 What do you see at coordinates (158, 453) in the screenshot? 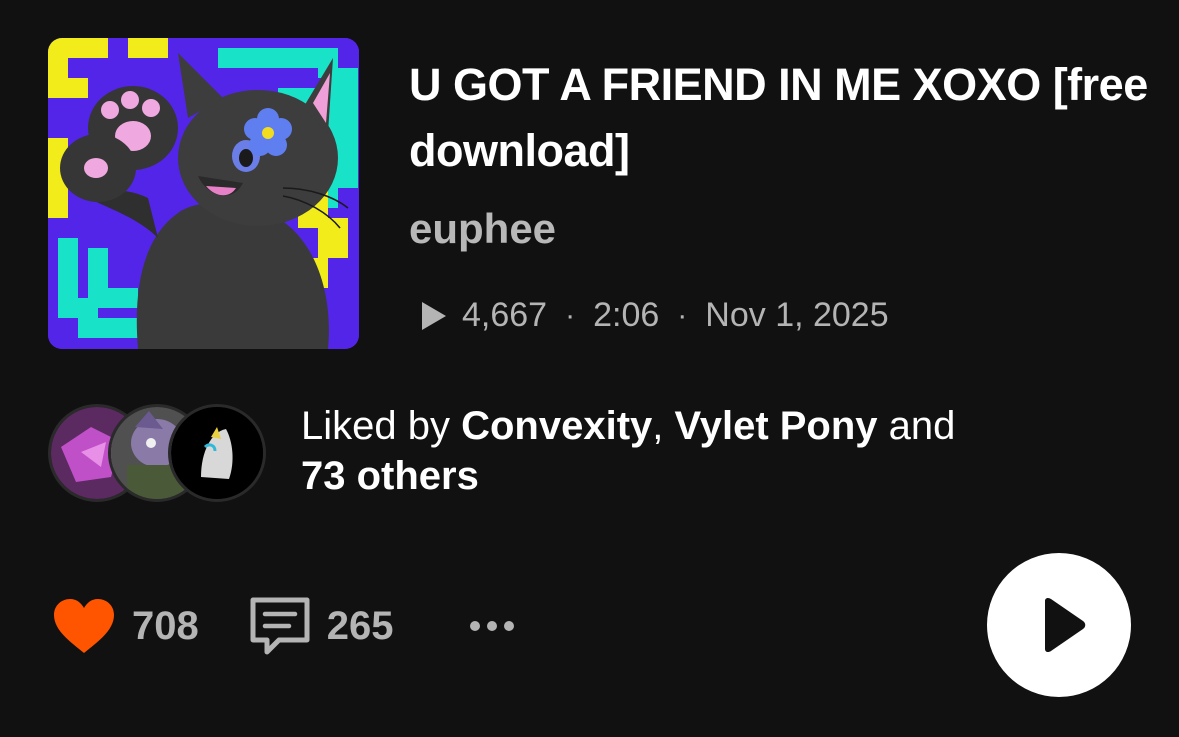
I see `liker-avatars` at bounding box center [158, 453].